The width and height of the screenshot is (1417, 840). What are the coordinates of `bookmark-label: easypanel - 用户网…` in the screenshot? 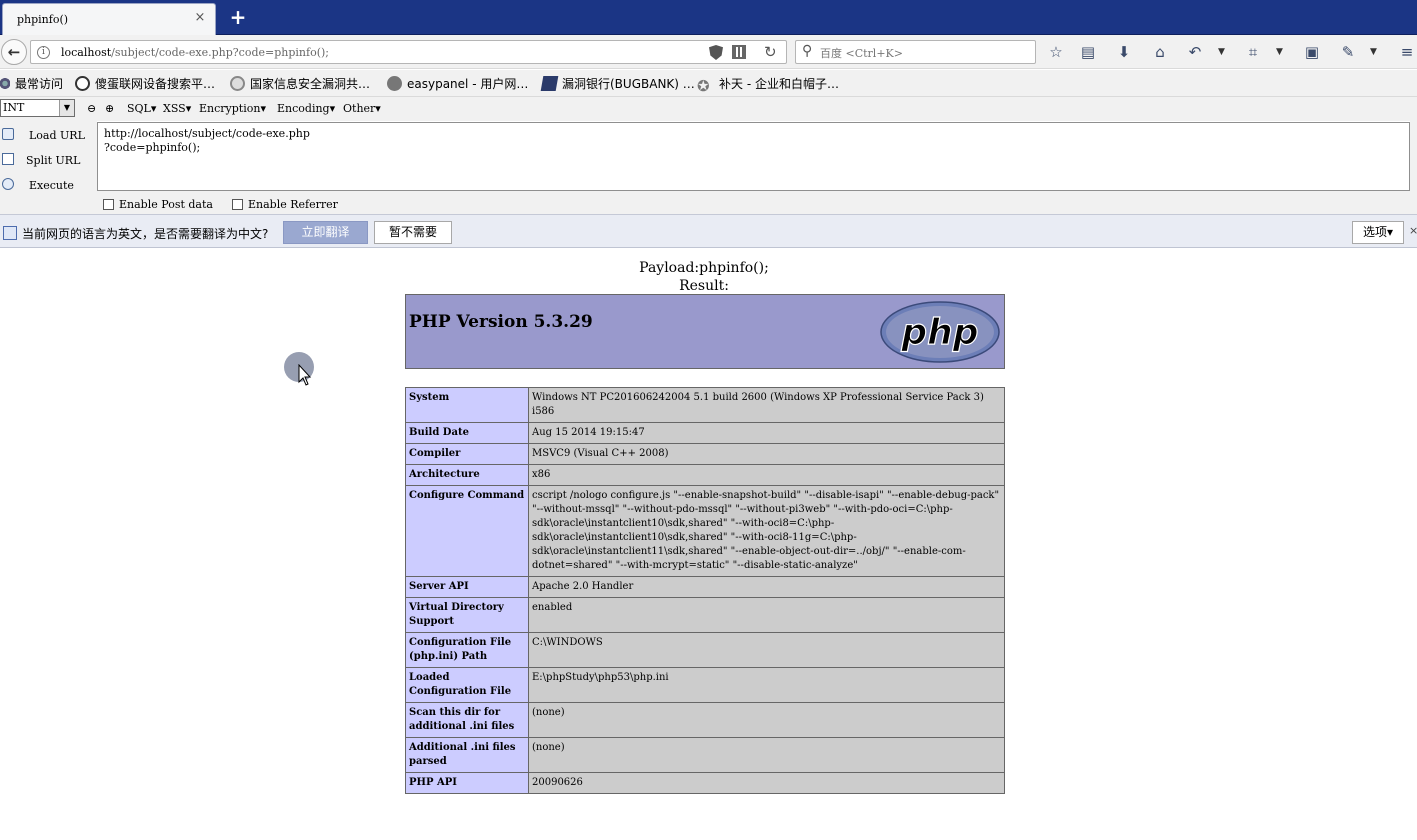 It's located at (468, 84).